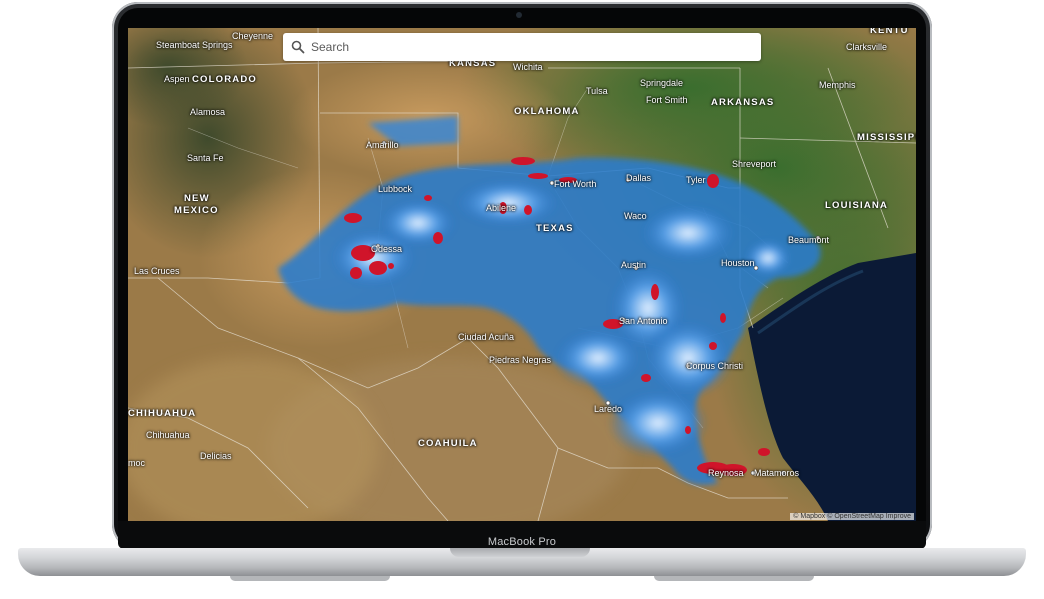  What do you see at coordinates (608, 409) in the screenshot?
I see `map-label-laredo: Laredo` at bounding box center [608, 409].